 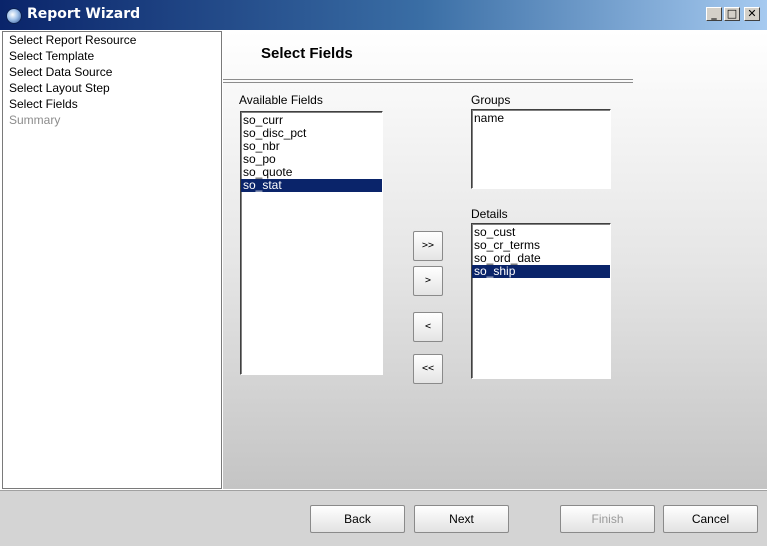 What do you see at coordinates (112, 104) in the screenshot?
I see `step-select-fields: Select Fields` at bounding box center [112, 104].